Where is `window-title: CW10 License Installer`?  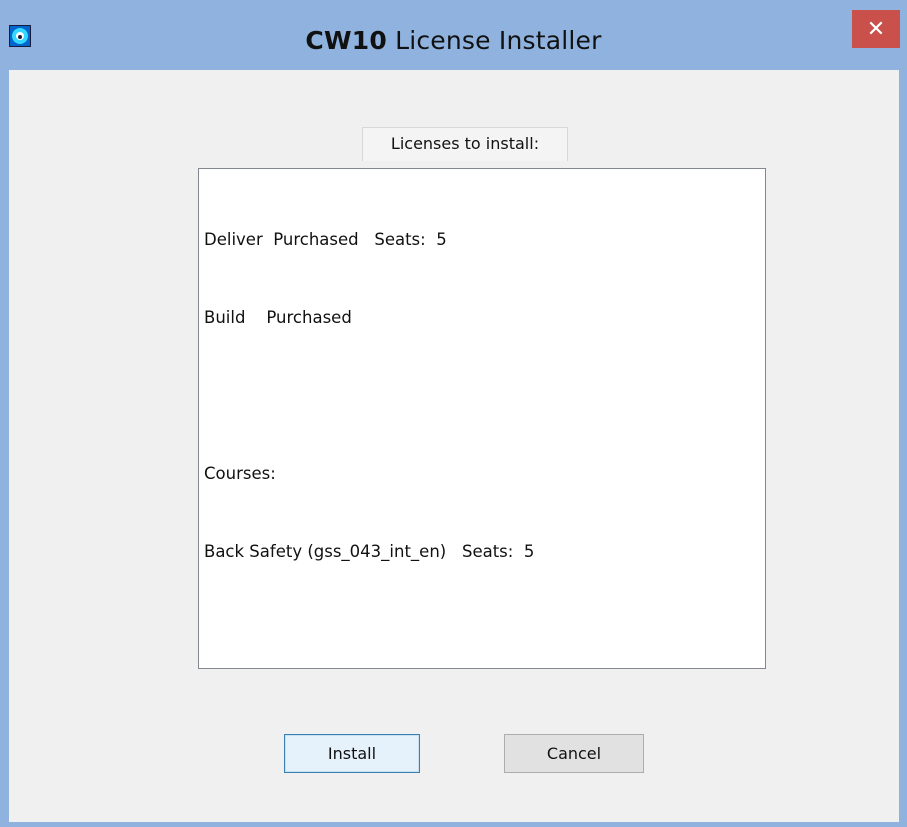 window-title: CW10 License Installer is located at coordinates (453, 40).